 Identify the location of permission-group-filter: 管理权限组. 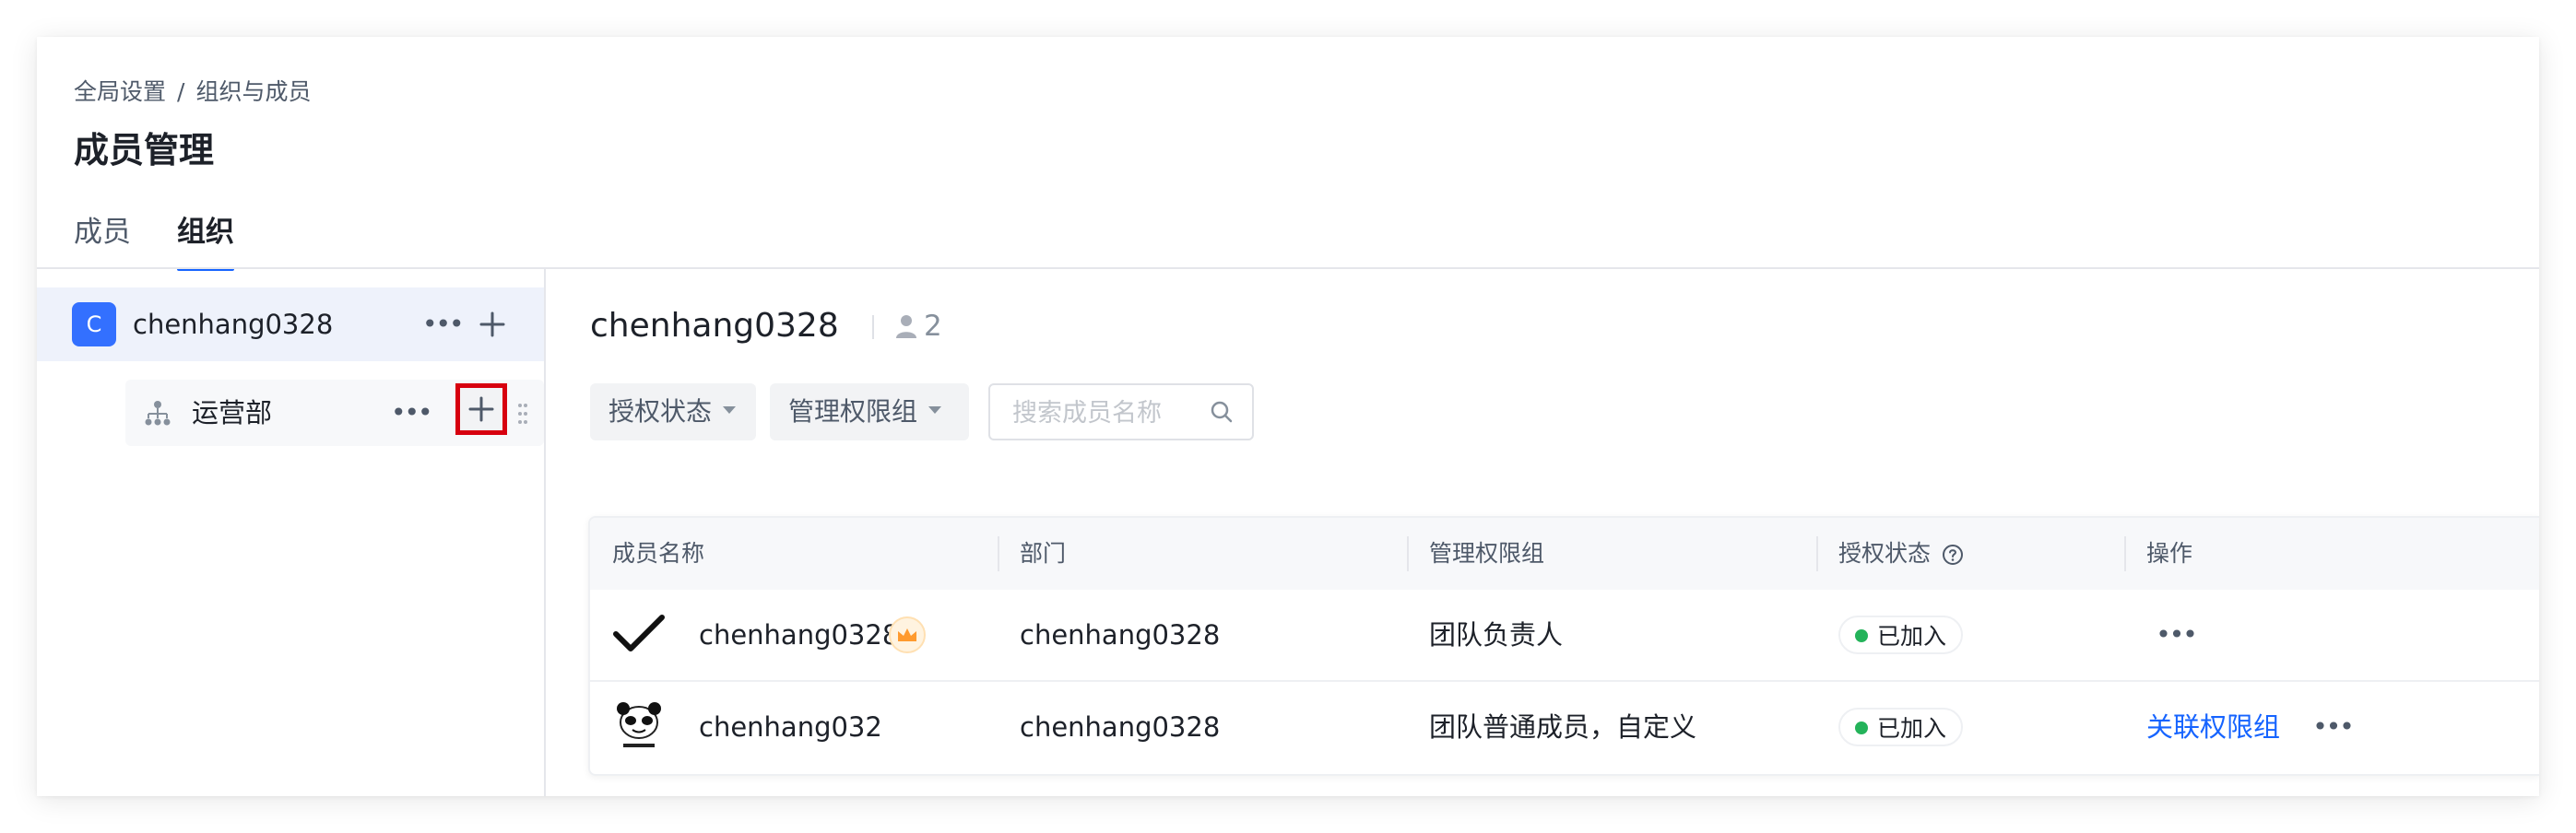
(869, 411).